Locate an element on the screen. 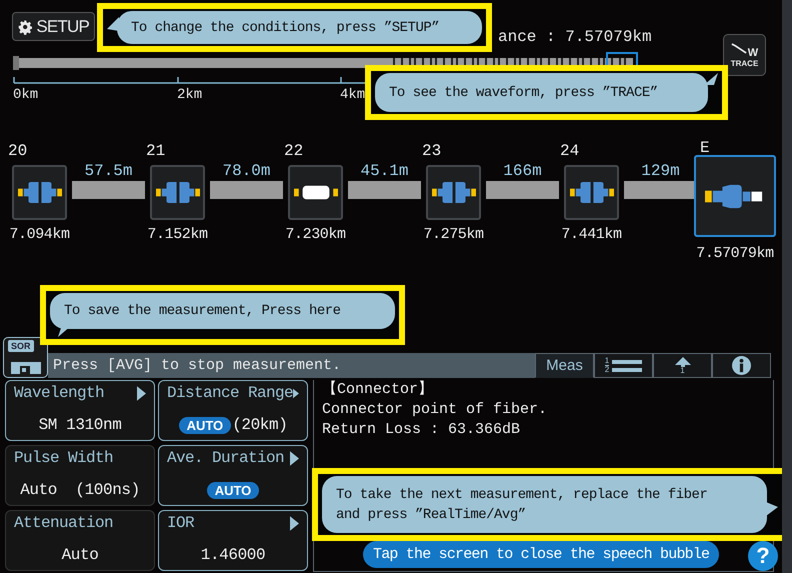  scale-tick-label: 2km is located at coordinates (189, 95).